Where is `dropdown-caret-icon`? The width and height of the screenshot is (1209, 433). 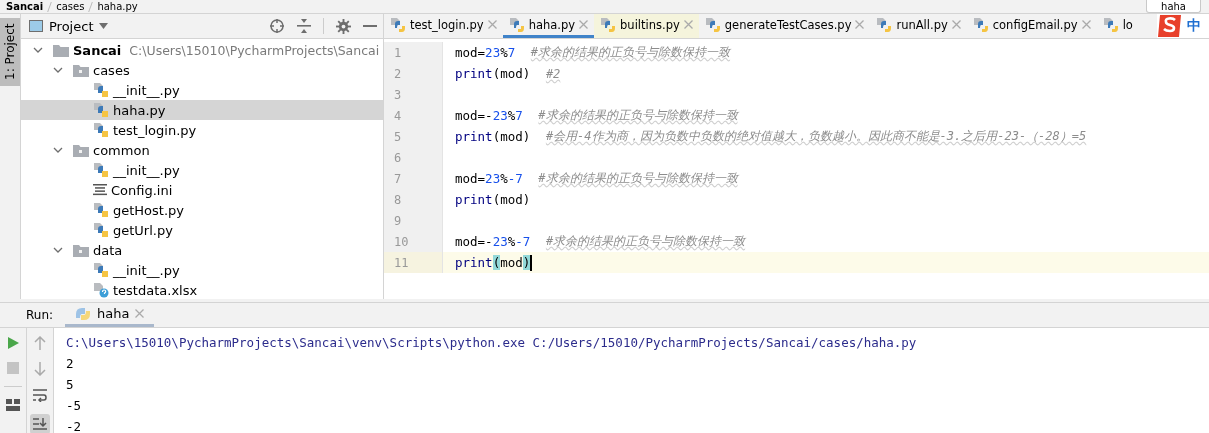
dropdown-caret-icon is located at coordinates (104, 26).